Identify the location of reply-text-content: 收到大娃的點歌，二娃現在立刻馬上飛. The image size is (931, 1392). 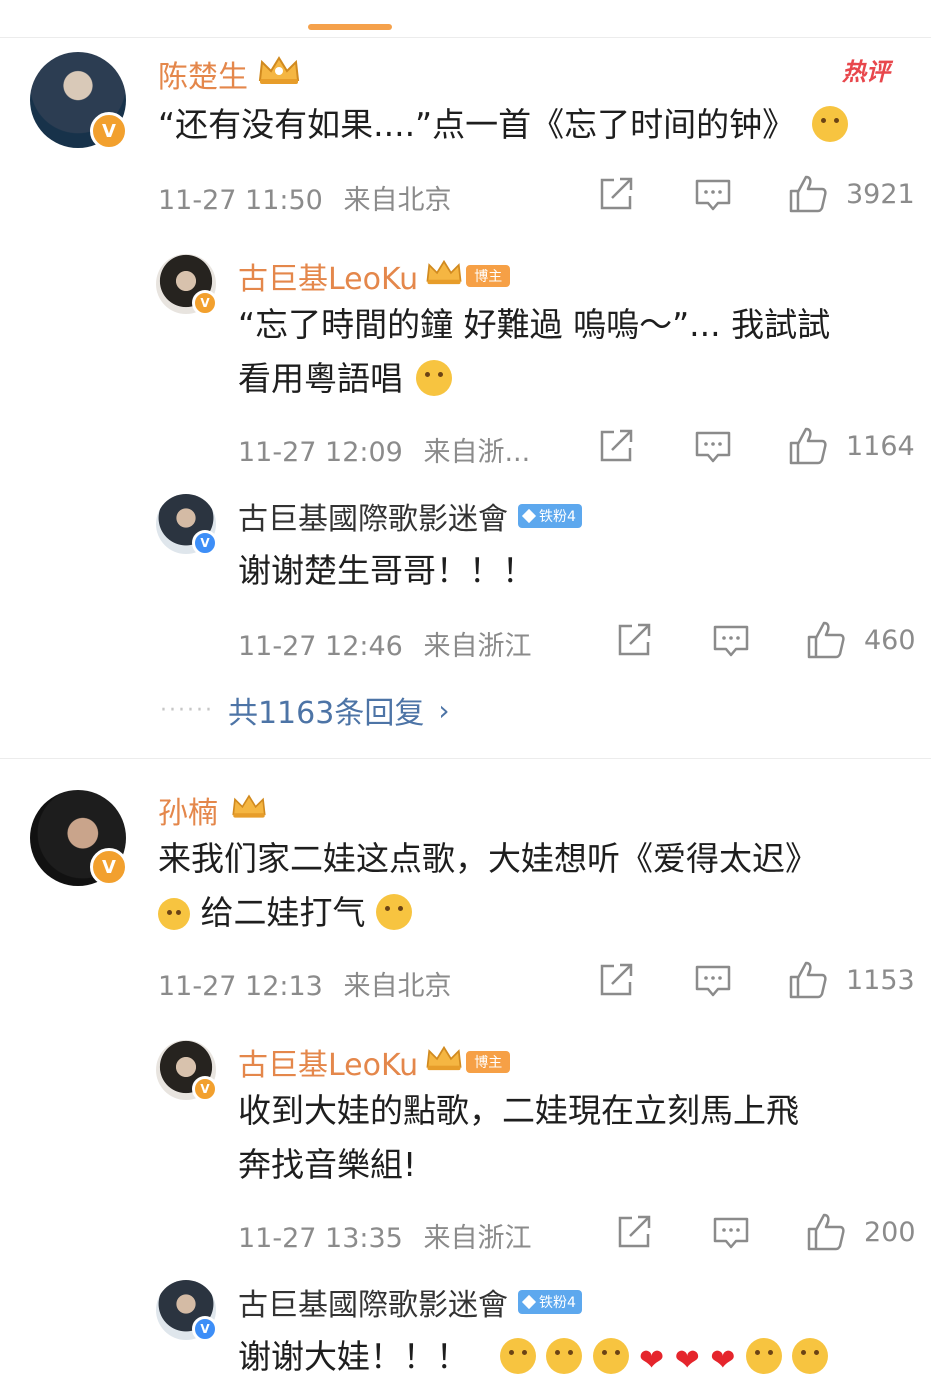
(518, 1110).